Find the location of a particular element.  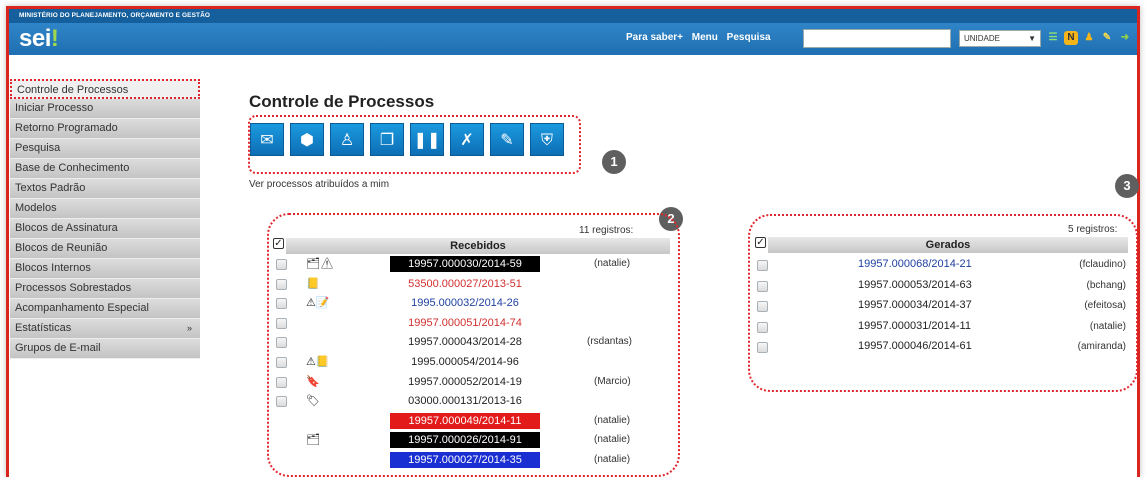

status-icons: 🗂⚠ is located at coordinates (320, 264).